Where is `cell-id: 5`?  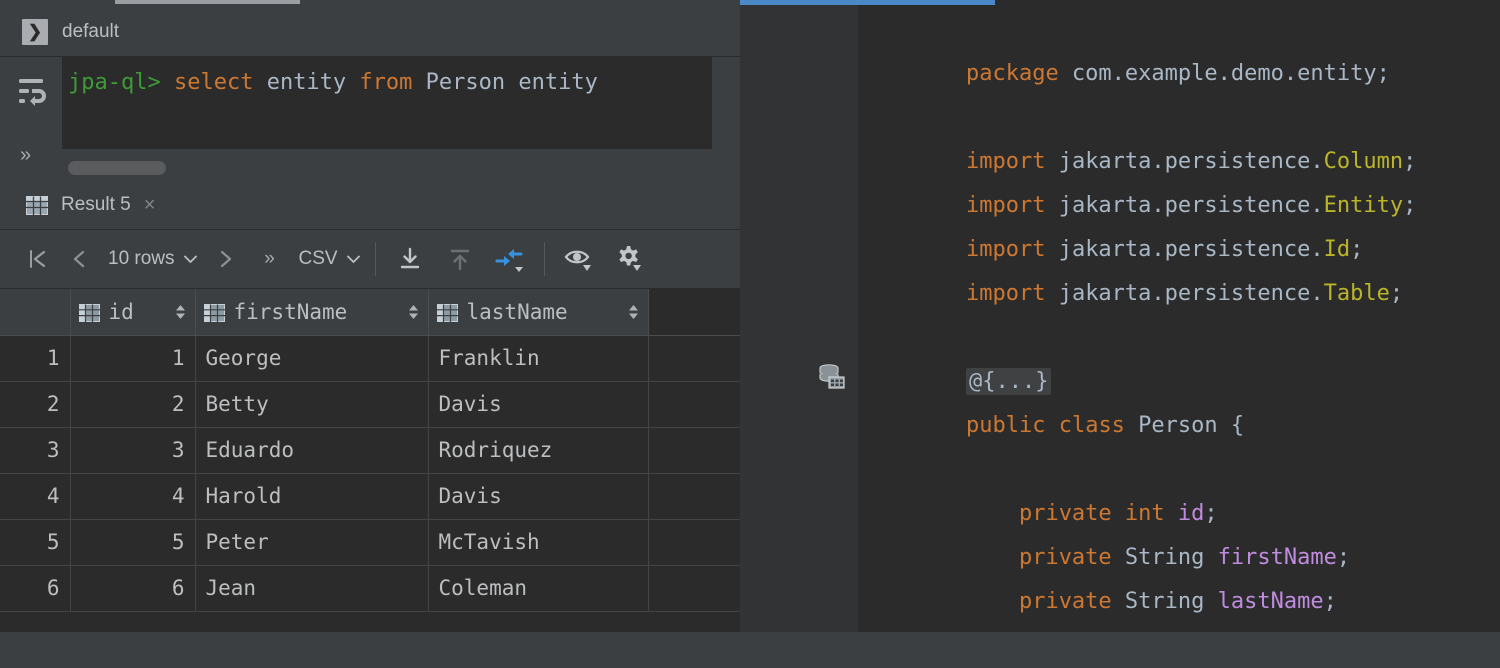 cell-id: 5 is located at coordinates (133, 542).